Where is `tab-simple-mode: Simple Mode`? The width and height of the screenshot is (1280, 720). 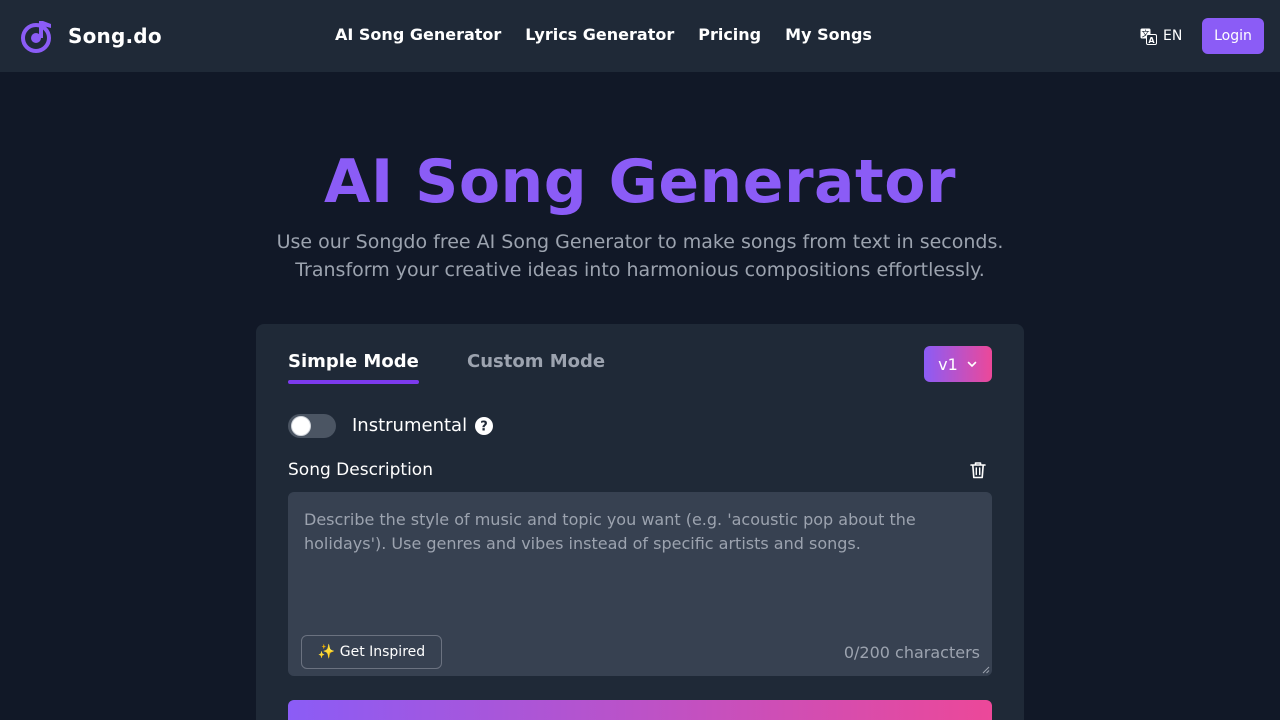
tab-simple-mode: Simple Mode is located at coordinates (353, 362).